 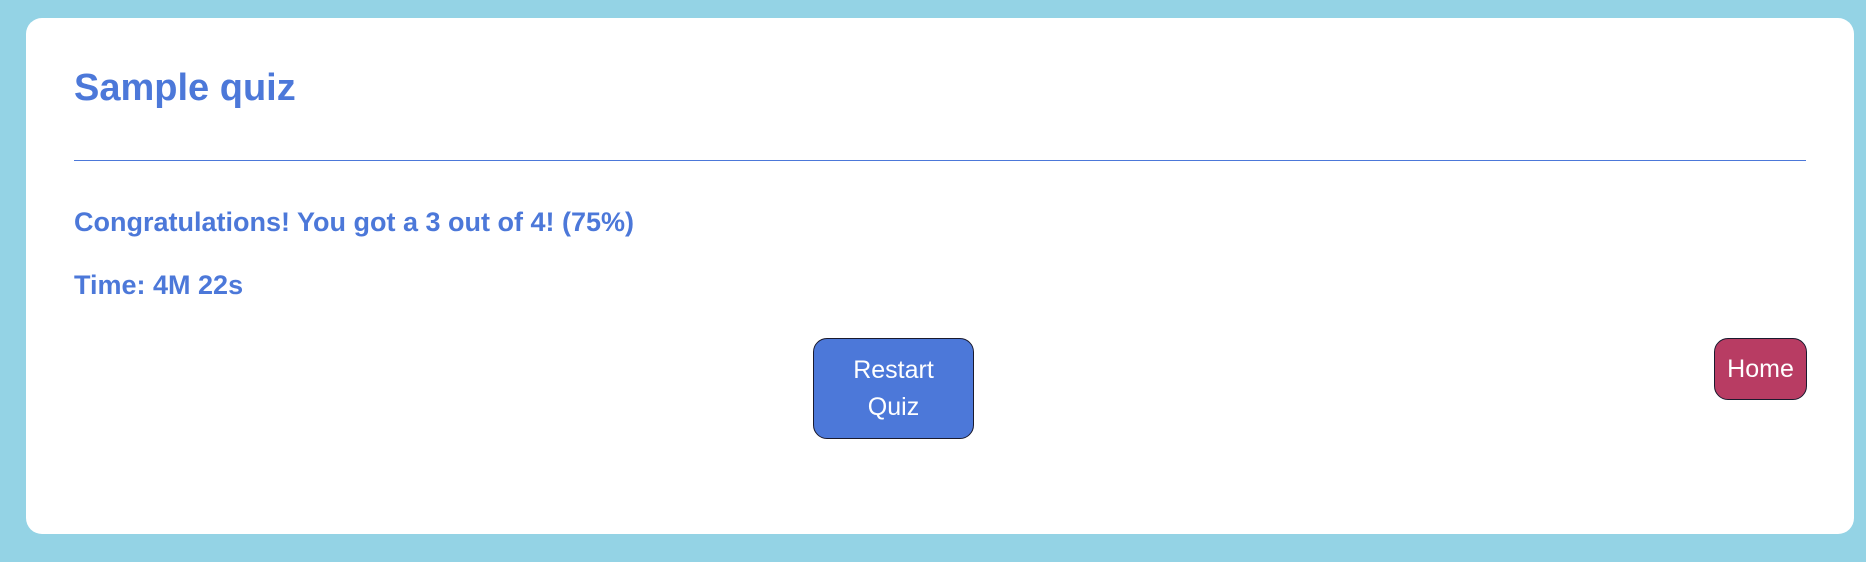 I want to click on restart-quiz-label: Restart Quiz, so click(x=893, y=388).